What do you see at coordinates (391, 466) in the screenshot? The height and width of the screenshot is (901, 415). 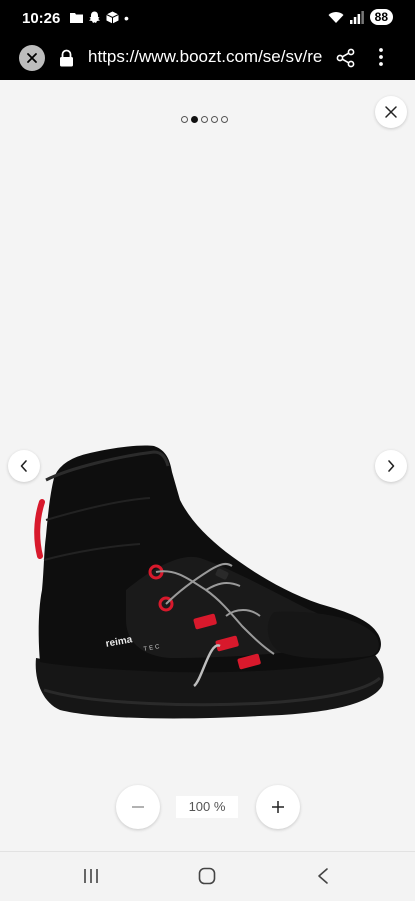 I see `chevron-right-icon` at bounding box center [391, 466].